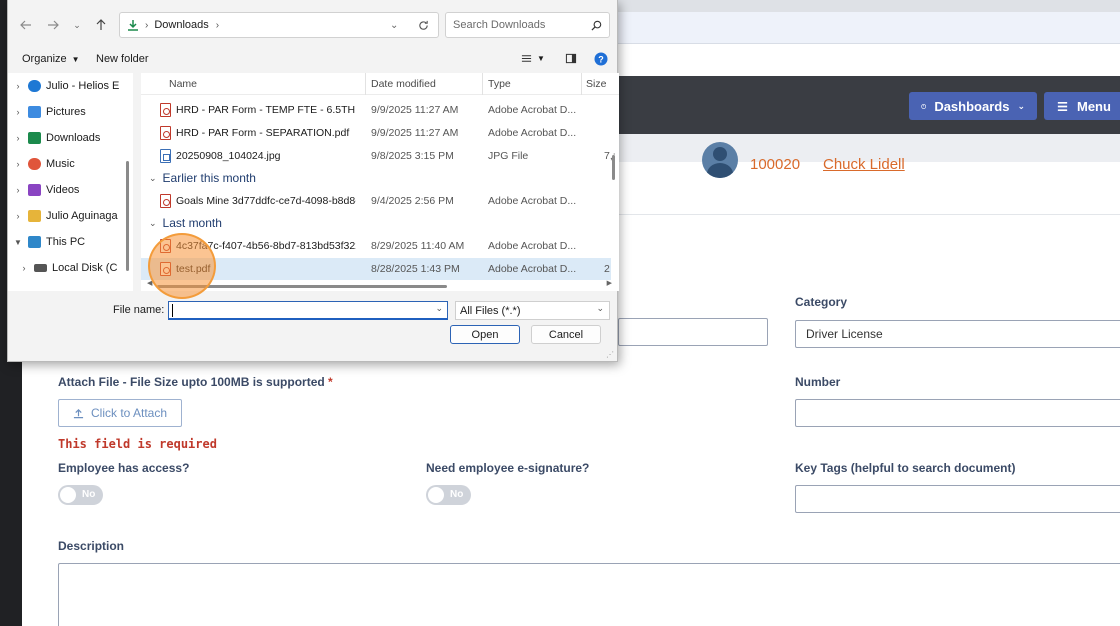 Image resolution: width=1120 pixels, height=626 pixels. I want to click on up-folder-button, so click(101, 25).